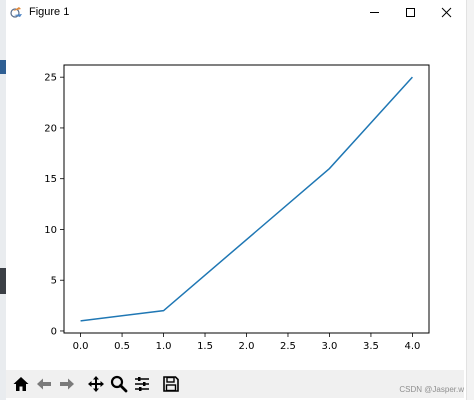 This screenshot has width=474, height=400. What do you see at coordinates (50, 179) in the screenshot?
I see `y-tick-label: 15` at bounding box center [50, 179].